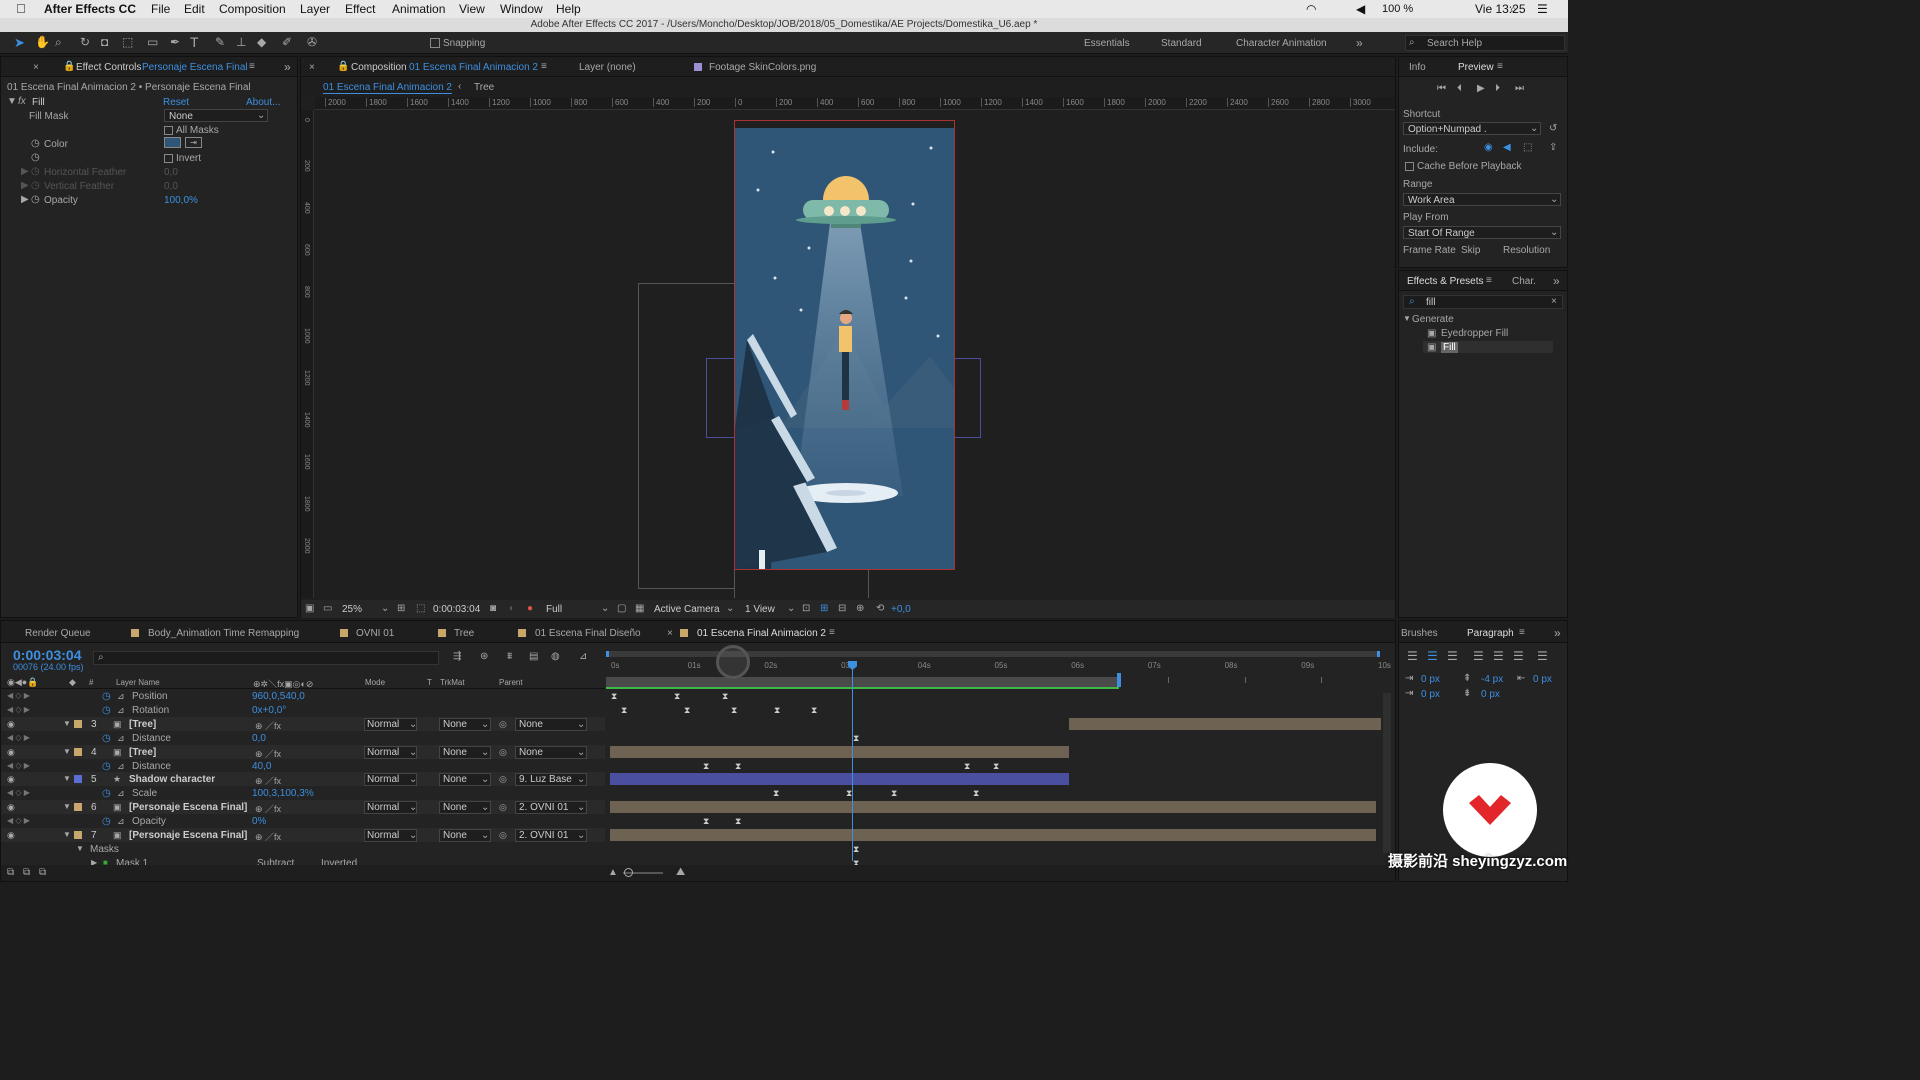 This screenshot has width=1920, height=1080. I want to click on toggle-modes-icon: ⧉, so click(26, 872).